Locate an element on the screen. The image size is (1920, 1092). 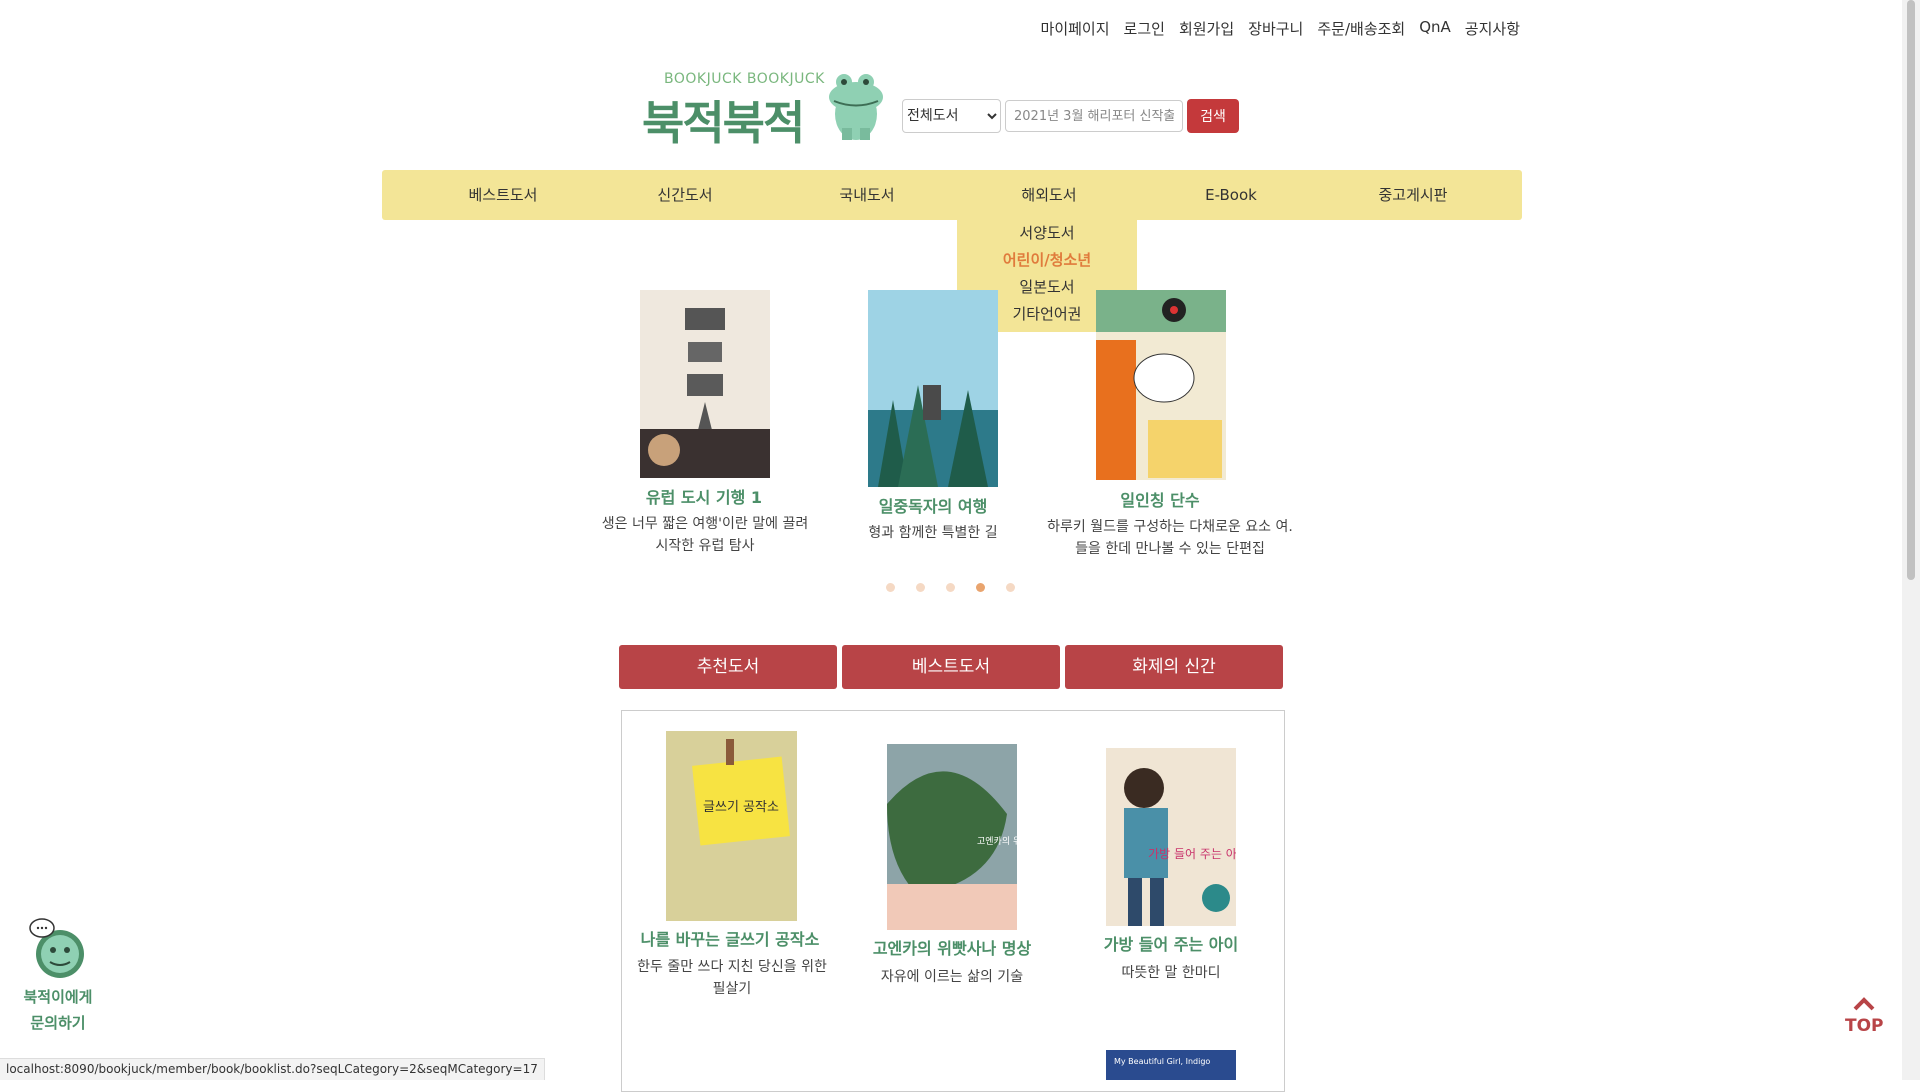
dropdown-children: 어린이/청소년 is located at coordinates (1047, 260).